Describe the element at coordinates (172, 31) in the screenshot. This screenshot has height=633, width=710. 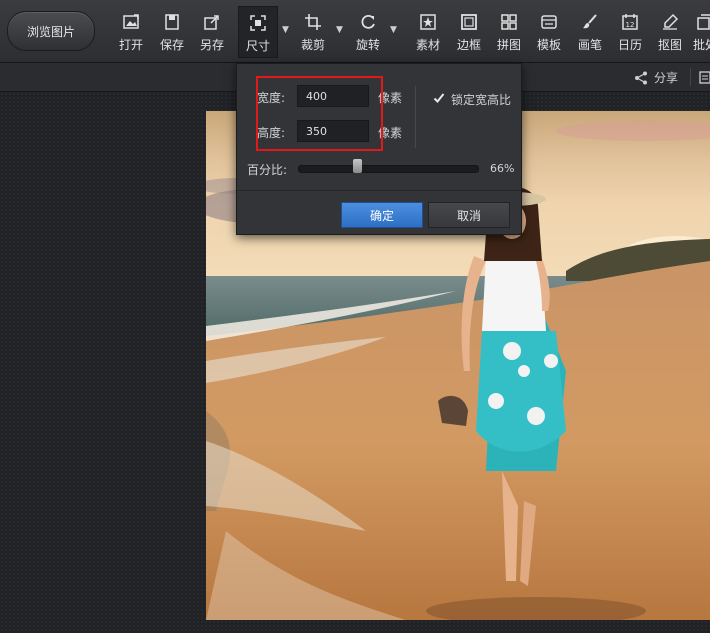
I see `save-button: 保存` at that location.